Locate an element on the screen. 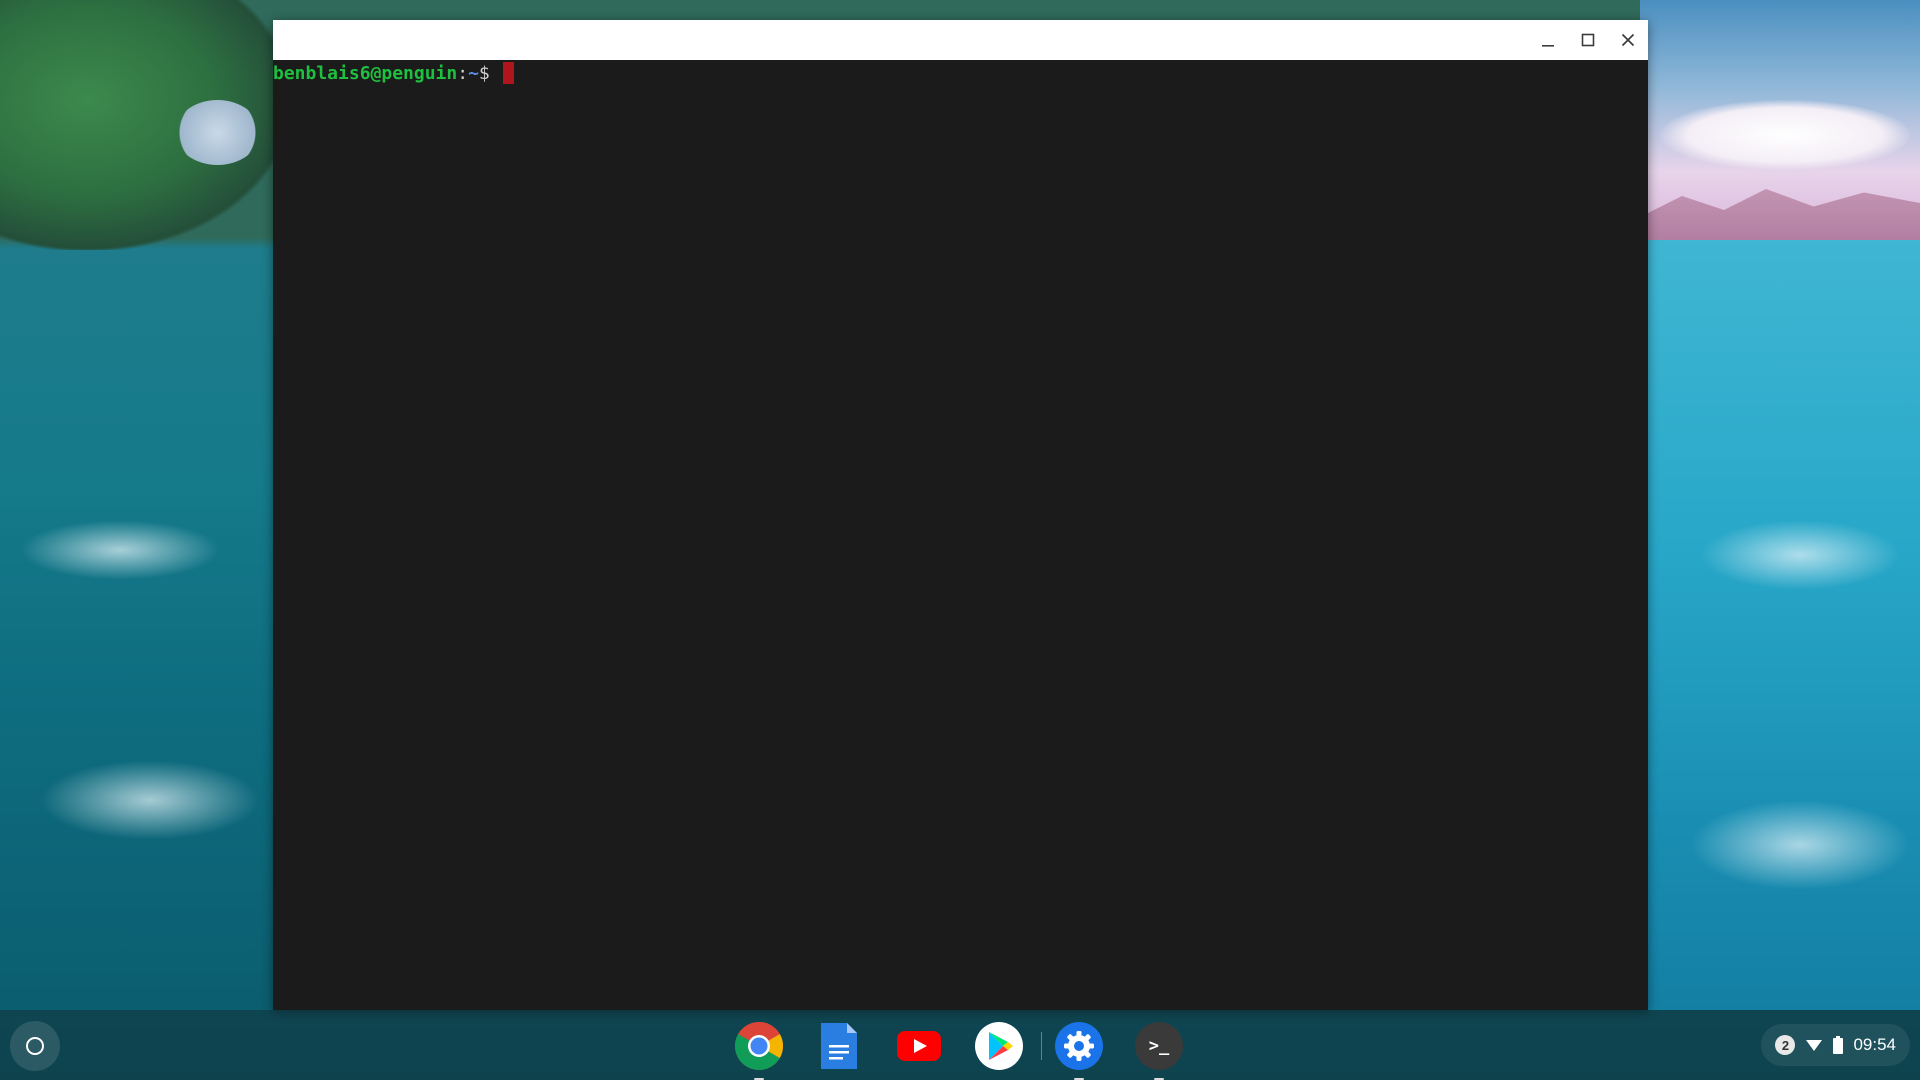 The width and height of the screenshot is (1920, 1080). maximize-button is located at coordinates (1588, 40).